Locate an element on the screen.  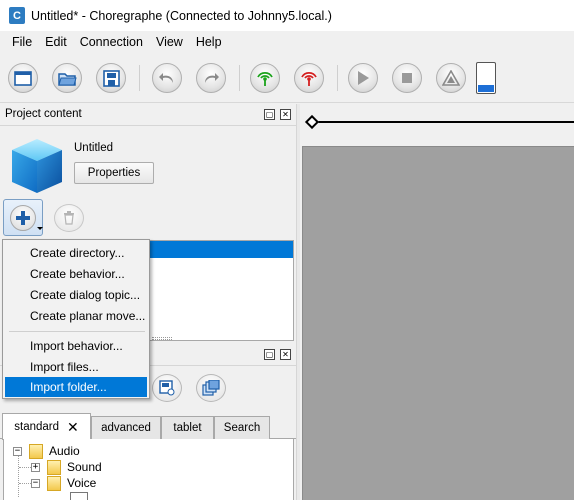
library-icon is located at coordinates (211, 388).